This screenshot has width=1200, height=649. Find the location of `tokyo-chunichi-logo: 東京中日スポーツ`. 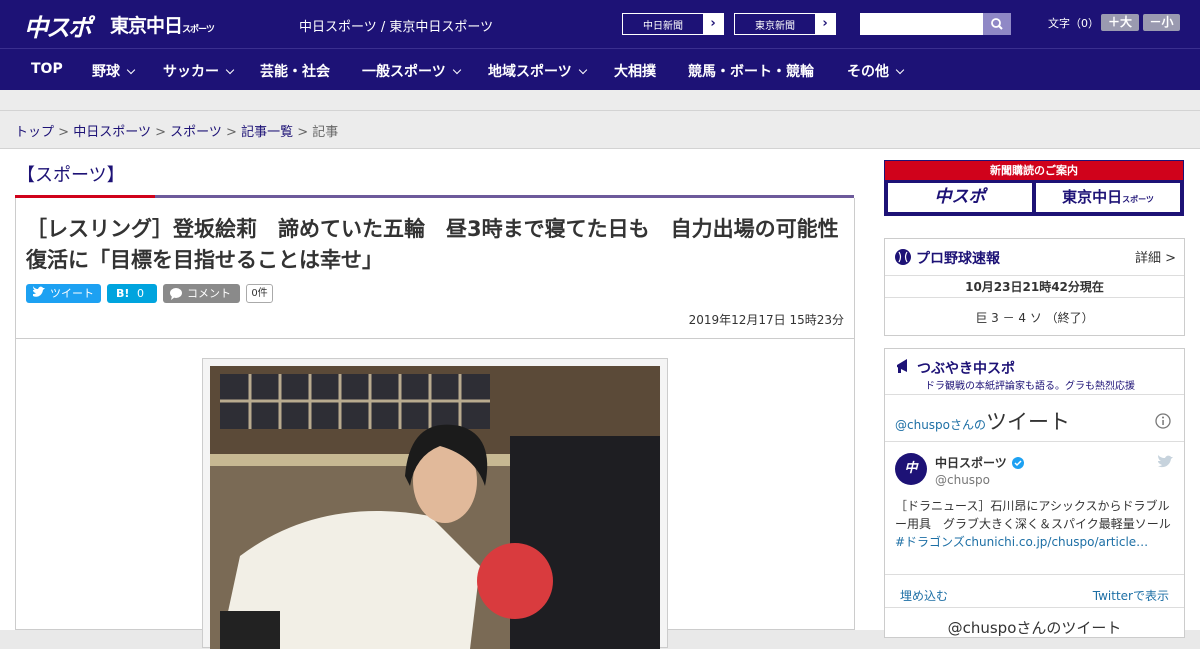

tokyo-chunichi-logo: 東京中日スポーツ is located at coordinates (162, 24).